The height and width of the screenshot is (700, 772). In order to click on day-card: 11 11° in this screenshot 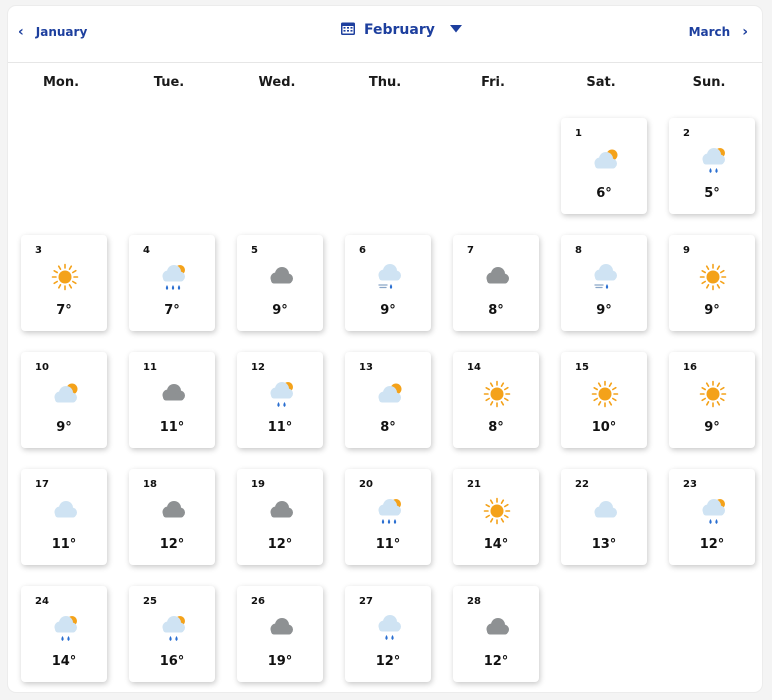, I will do `click(172, 400)`.